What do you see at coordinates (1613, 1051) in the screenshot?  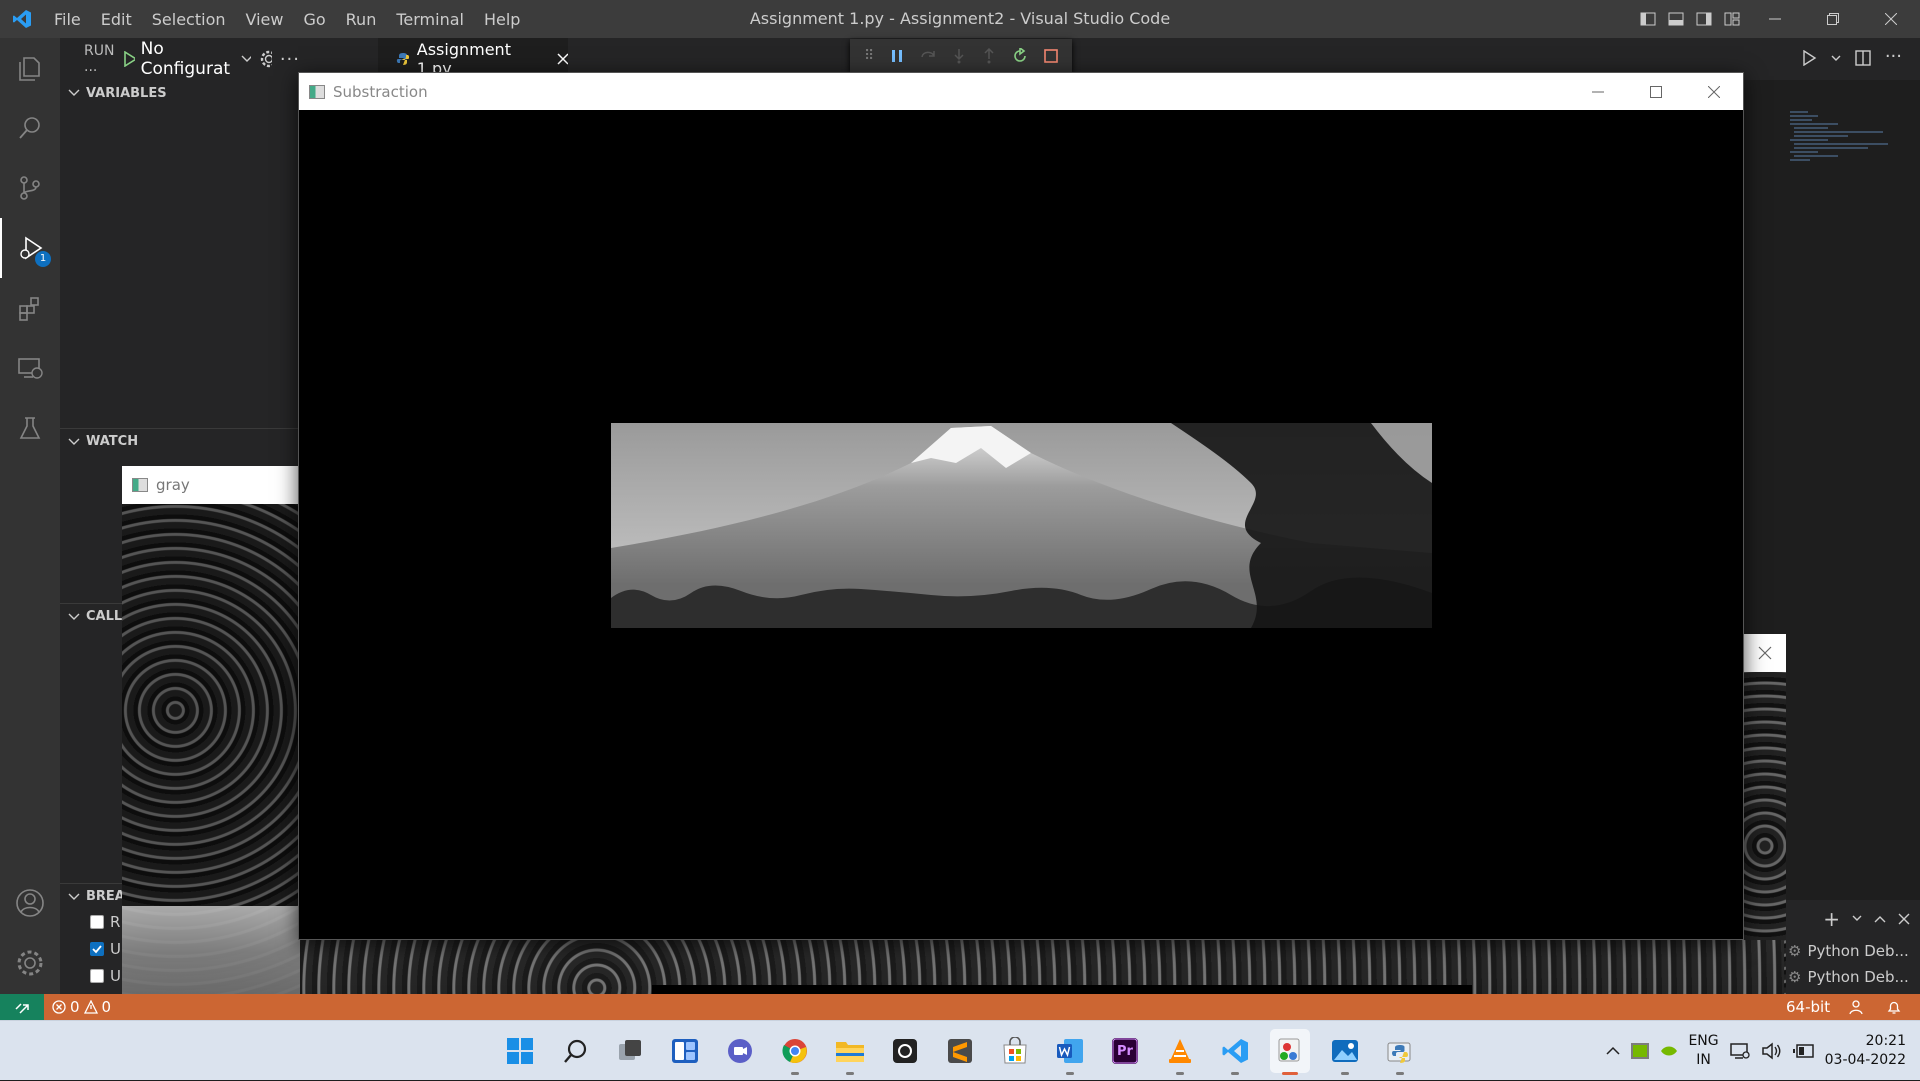 I see `show-hidden-icons-chevron-icon` at bounding box center [1613, 1051].